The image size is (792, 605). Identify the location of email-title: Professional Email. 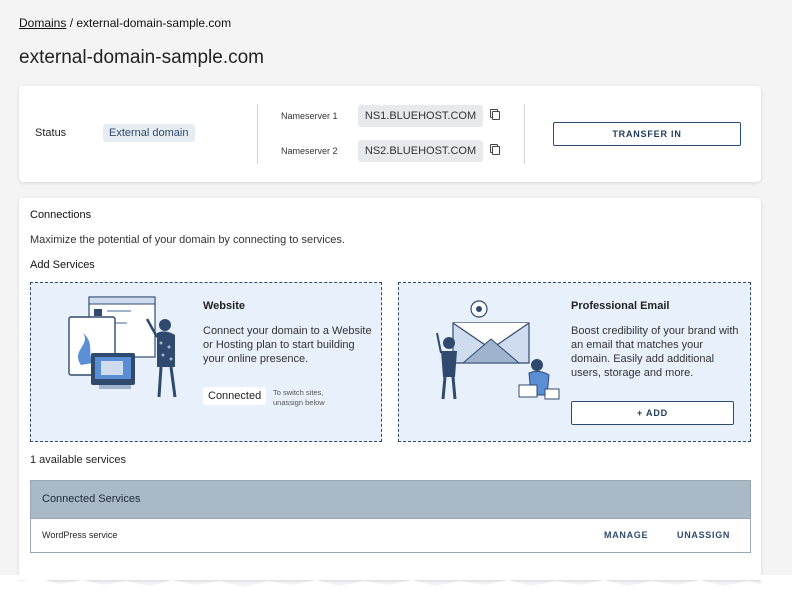
(620, 306).